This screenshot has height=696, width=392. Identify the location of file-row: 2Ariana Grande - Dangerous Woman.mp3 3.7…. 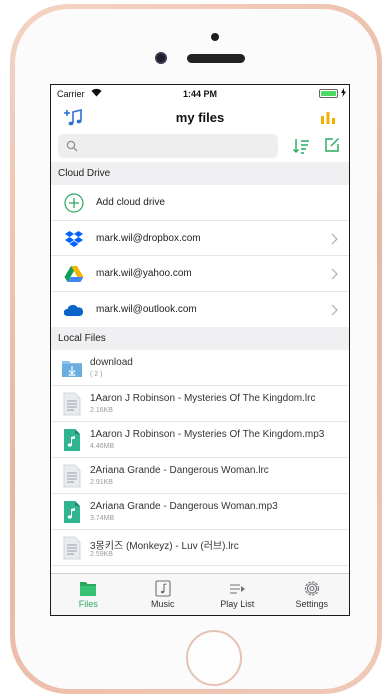
(200, 512).